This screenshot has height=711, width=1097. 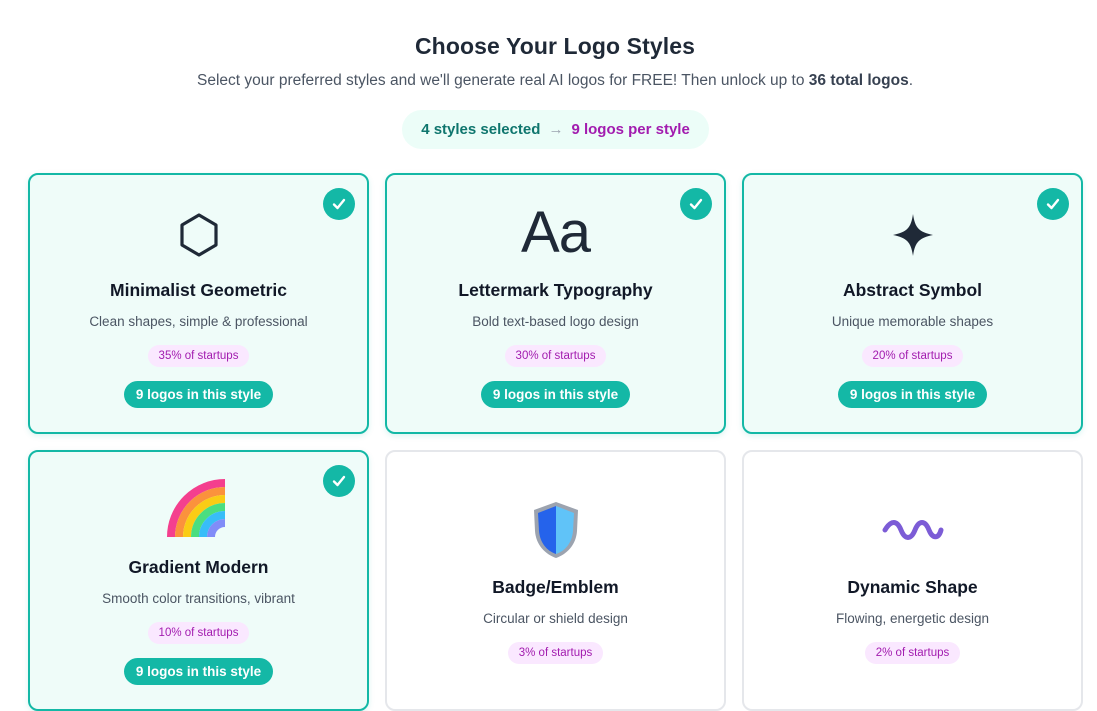 What do you see at coordinates (198, 567) in the screenshot?
I see `style-name: Gradient Modern` at bounding box center [198, 567].